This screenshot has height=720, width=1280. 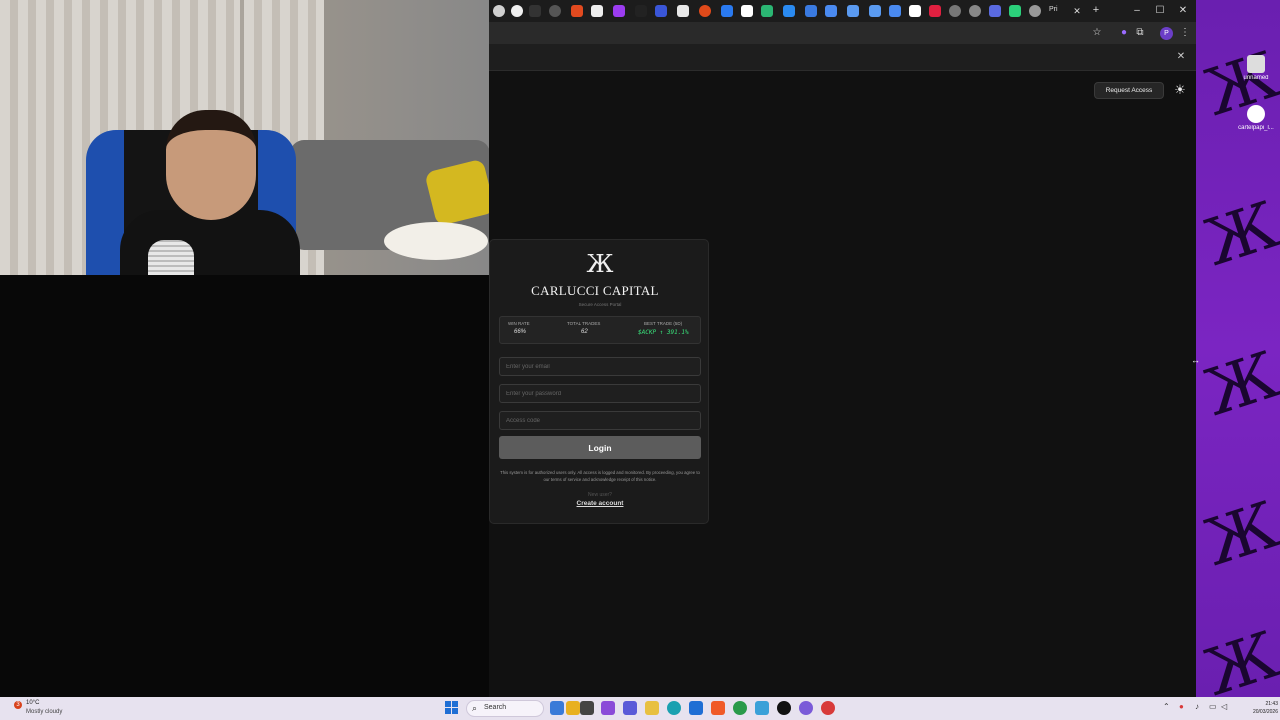 What do you see at coordinates (1137, 11) in the screenshot?
I see `minimize-button: –` at bounding box center [1137, 11].